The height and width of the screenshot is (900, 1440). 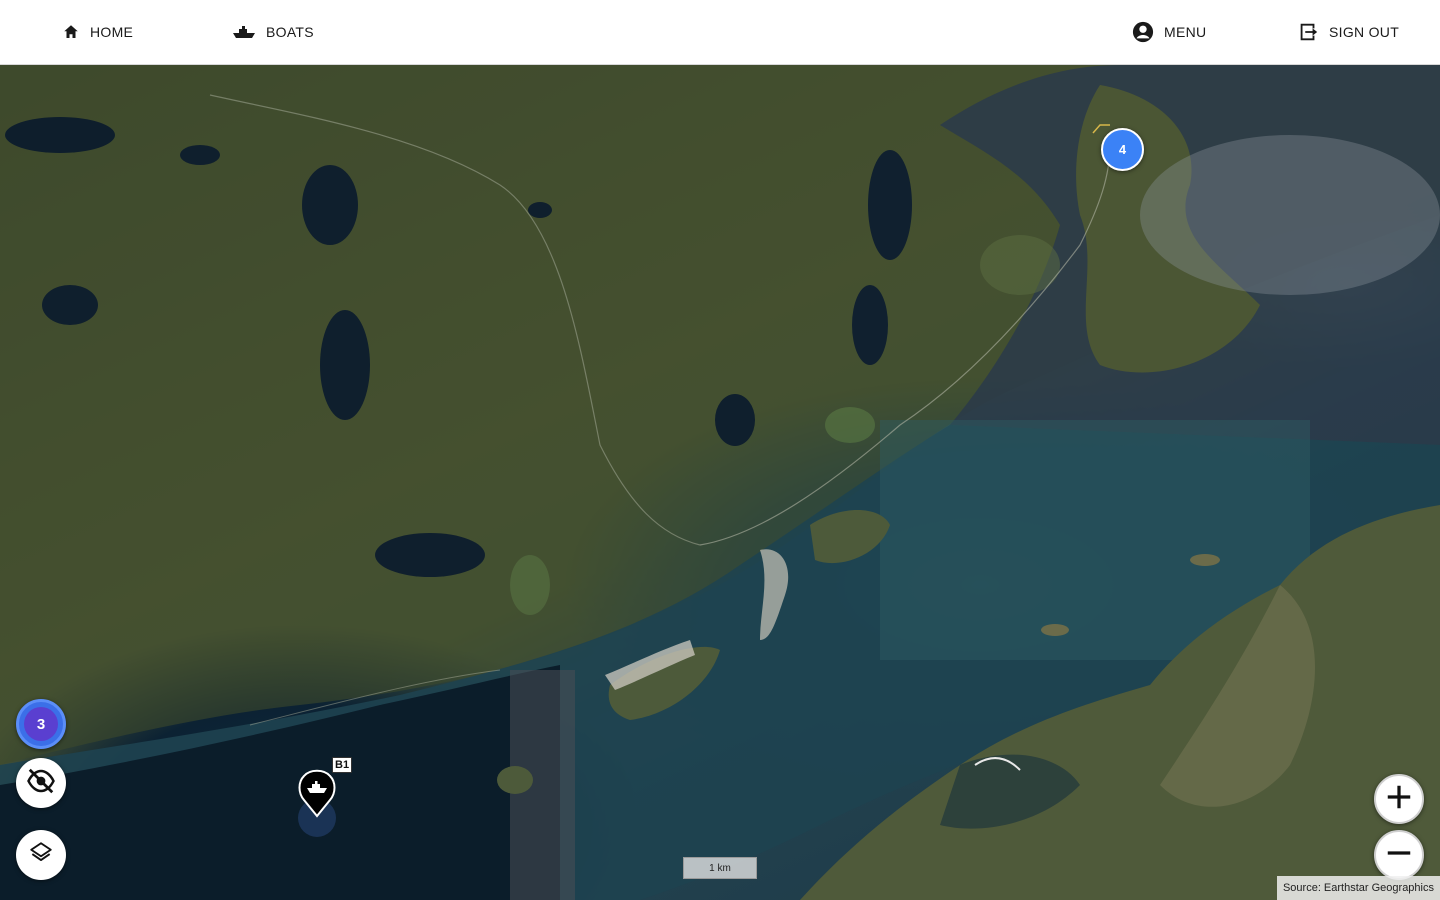 What do you see at coordinates (244, 32) in the screenshot?
I see `boat-icon` at bounding box center [244, 32].